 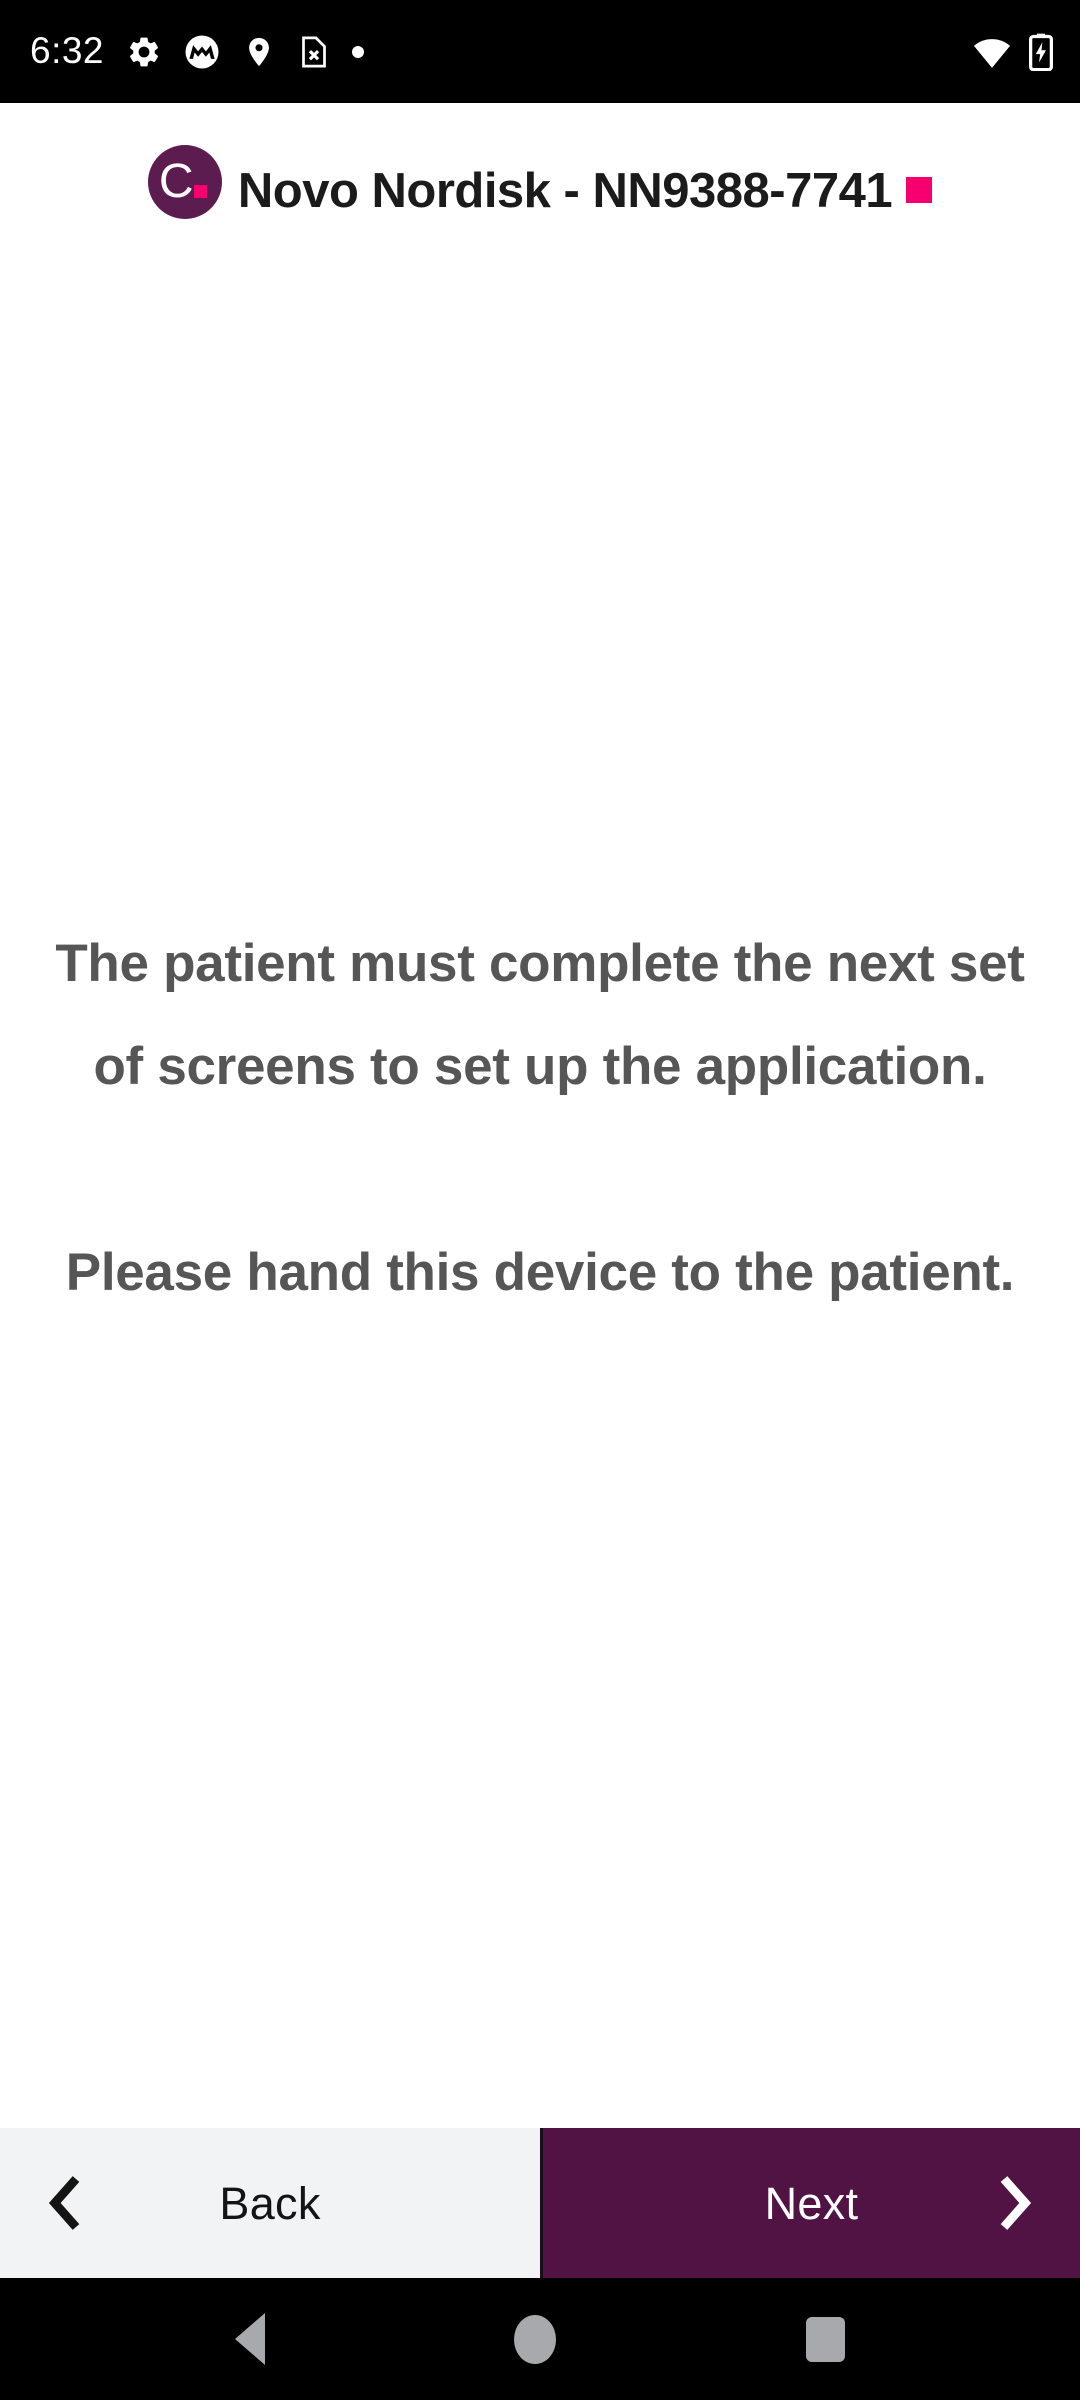 I want to click on chevron-left-icon, so click(x=66, y=2203).